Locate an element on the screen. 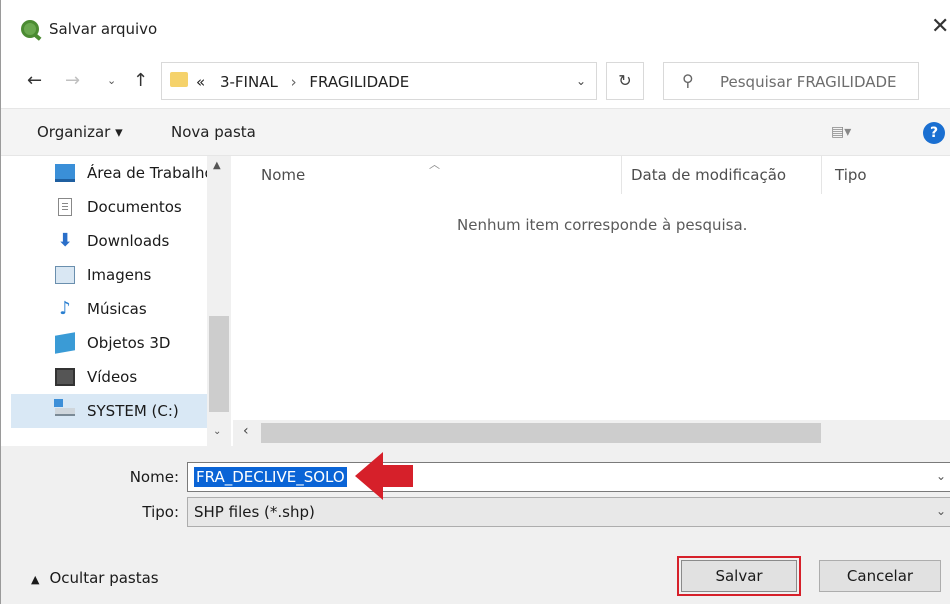 The width and height of the screenshot is (950, 604). file-type-select: SHP files (*.shp) ⌄ is located at coordinates (568, 512).